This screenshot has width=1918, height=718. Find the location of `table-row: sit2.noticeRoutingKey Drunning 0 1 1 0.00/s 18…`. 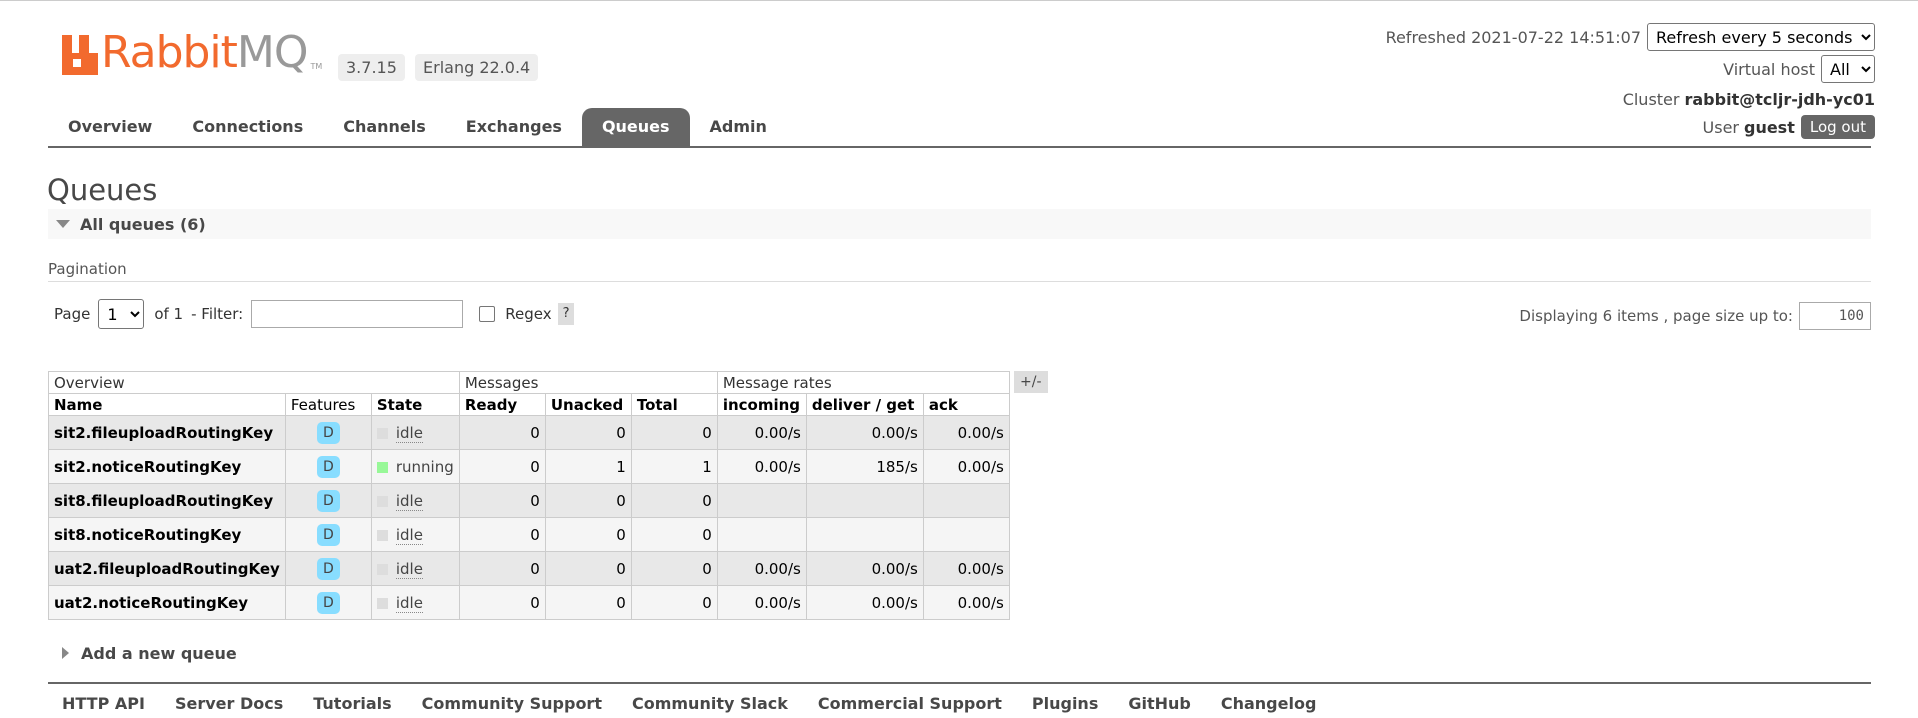

table-row: sit2.noticeRoutingKey Drunning 0 1 1 0.00/s 18… is located at coordinates (529, 466).